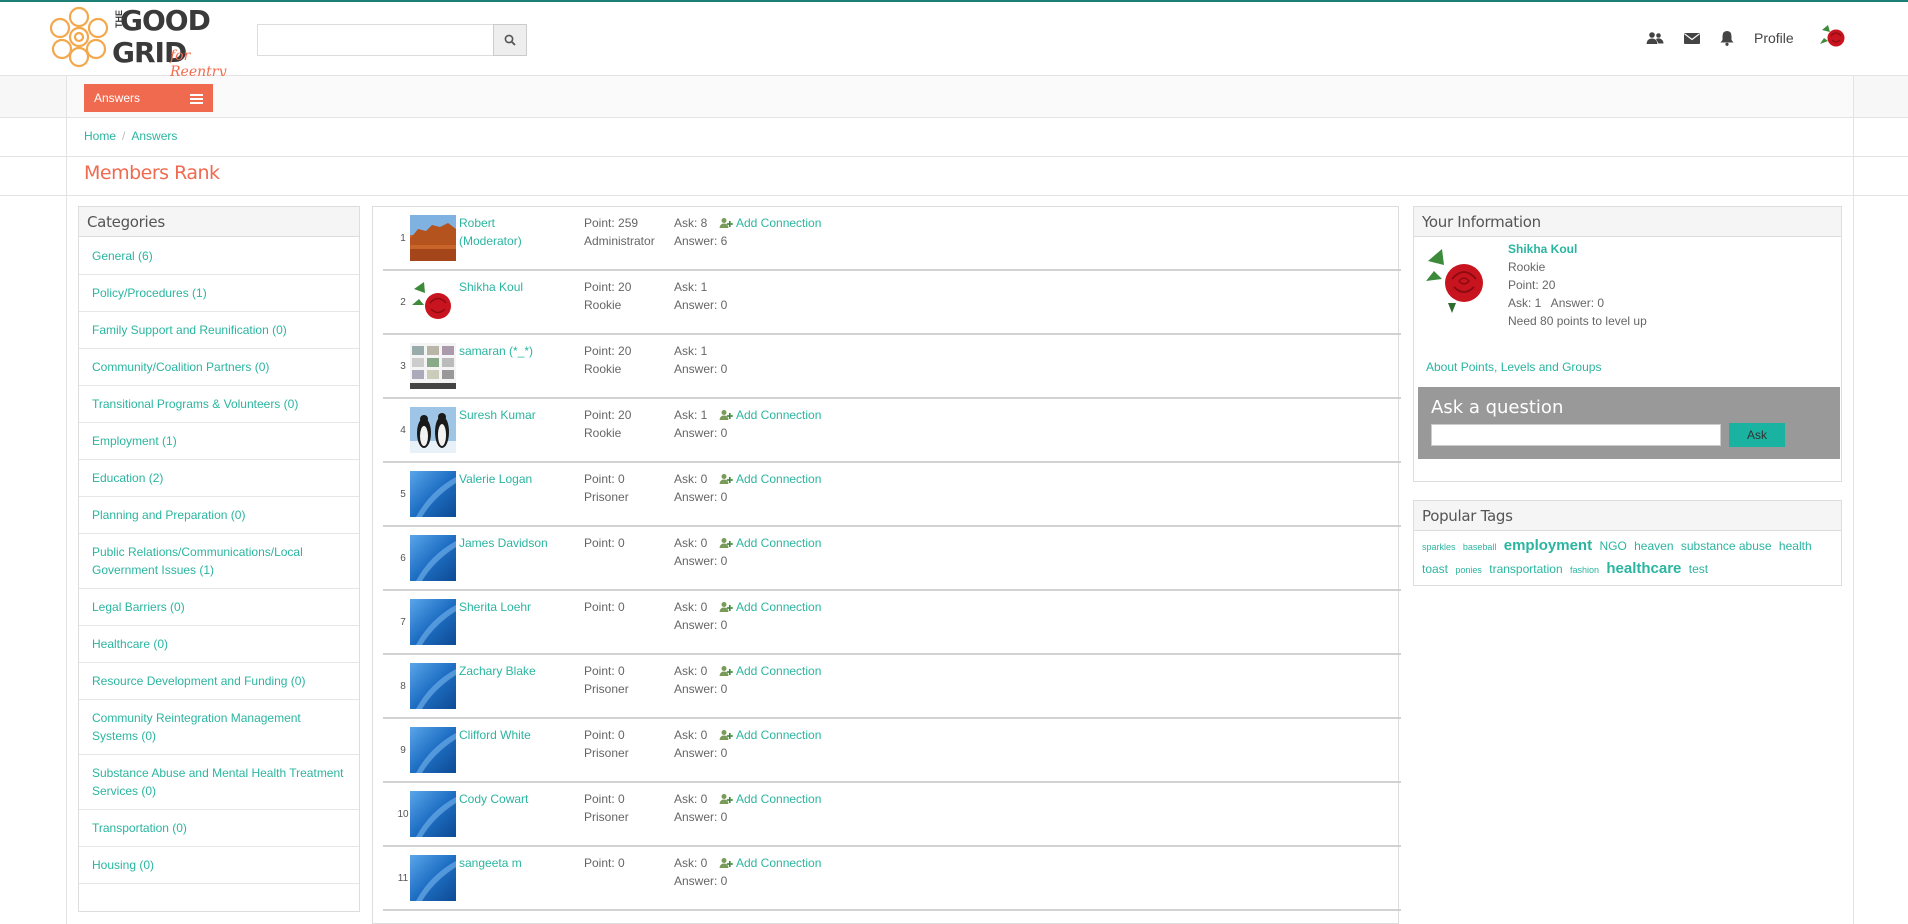 Image resolution: width=1908 pixels, height=924 pixels. Describe the element at coordinates (1480, 547) in the screenshot. I see `tag-link: baseball` at that location.